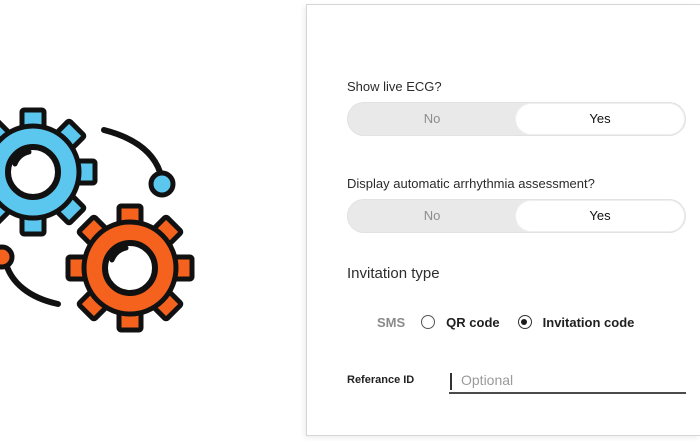  I want to click on arrhythmia-no-option: No, so click(432, 216).